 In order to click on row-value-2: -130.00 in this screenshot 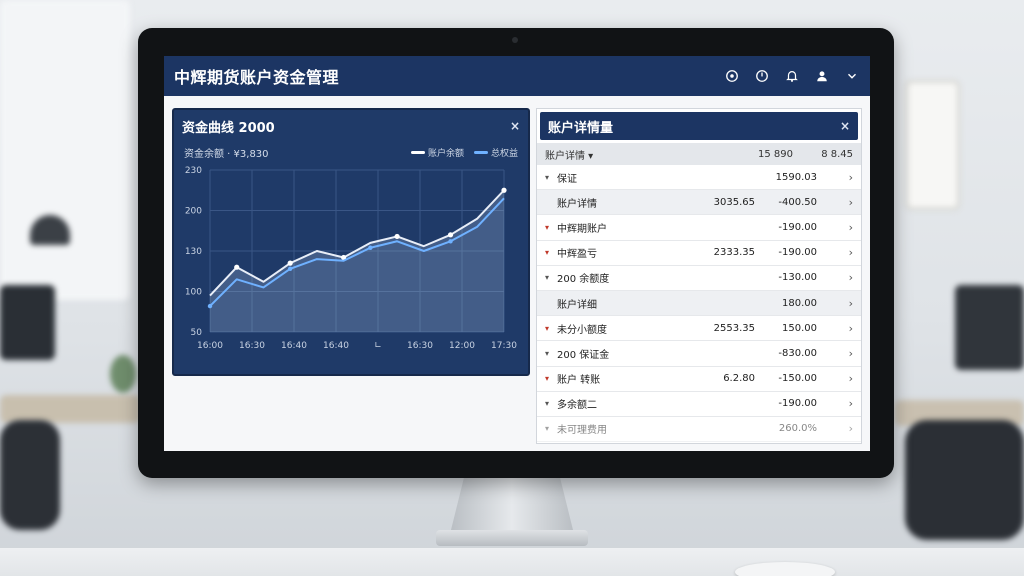, I will do `click(797, 278)`.